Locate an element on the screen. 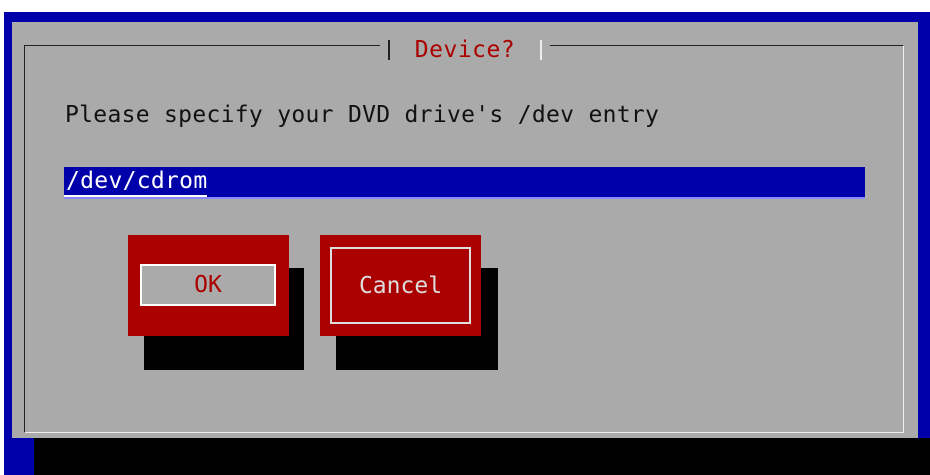 Image resolution: width=930 pixels, height=475 pixels. cancel-button-label: Cancel is located at coordinates (400, 285).